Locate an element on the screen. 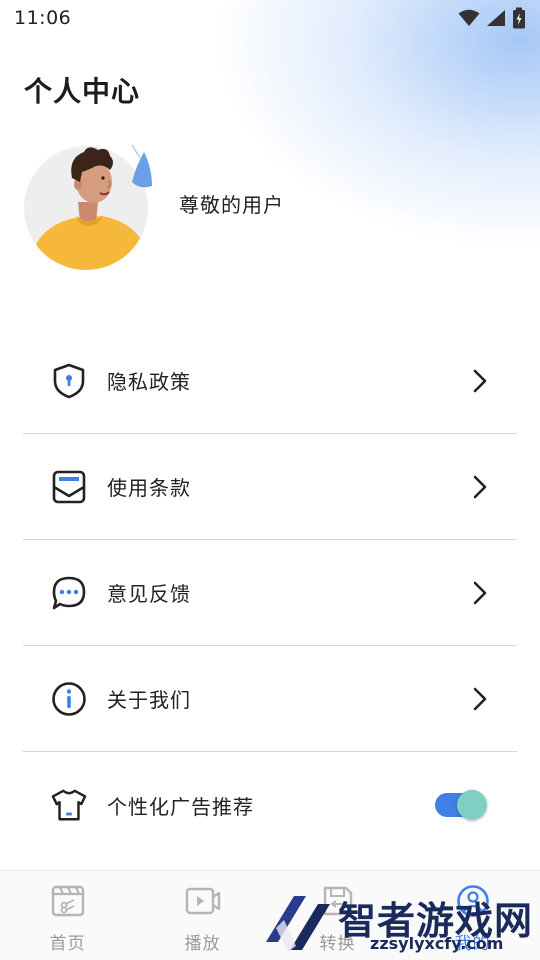  wifi-icon is located at coordinates (469, 18).